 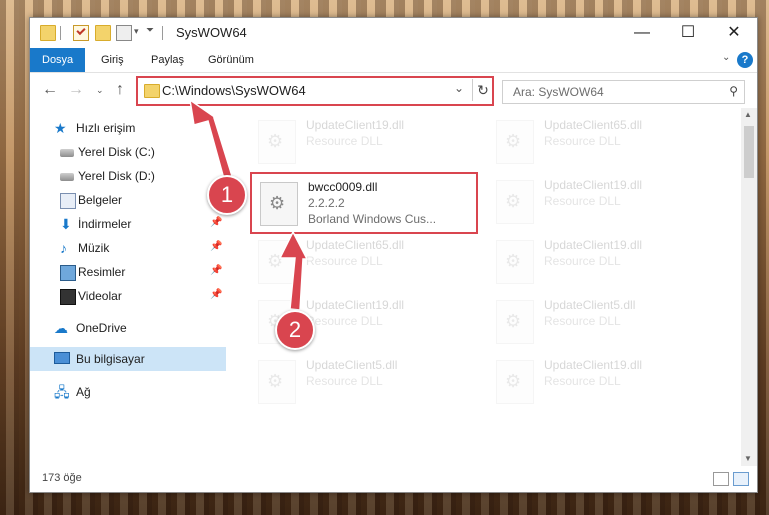 I want to click on step-1-badge: 1, so click(x=227, y=195).